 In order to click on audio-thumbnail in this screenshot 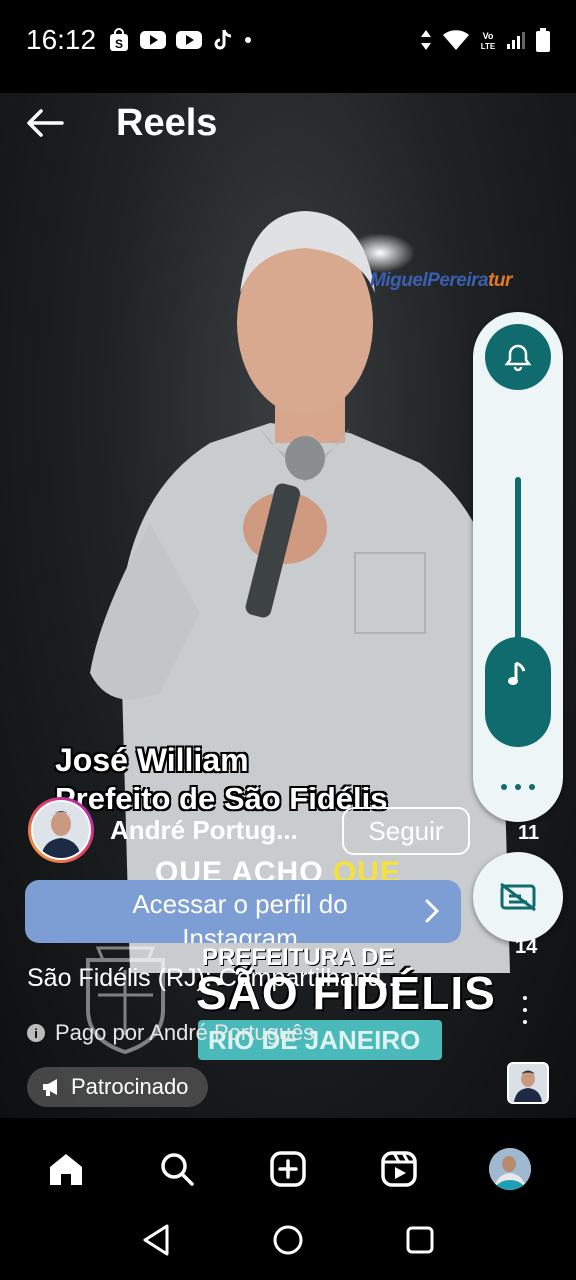, I will do `click(528, 1083)`.